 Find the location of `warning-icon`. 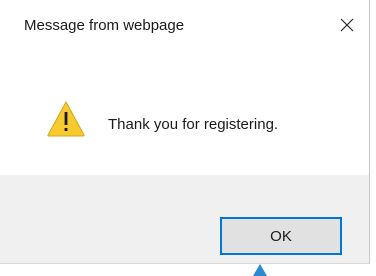

warning-icon is located at coordinates (66, 118).